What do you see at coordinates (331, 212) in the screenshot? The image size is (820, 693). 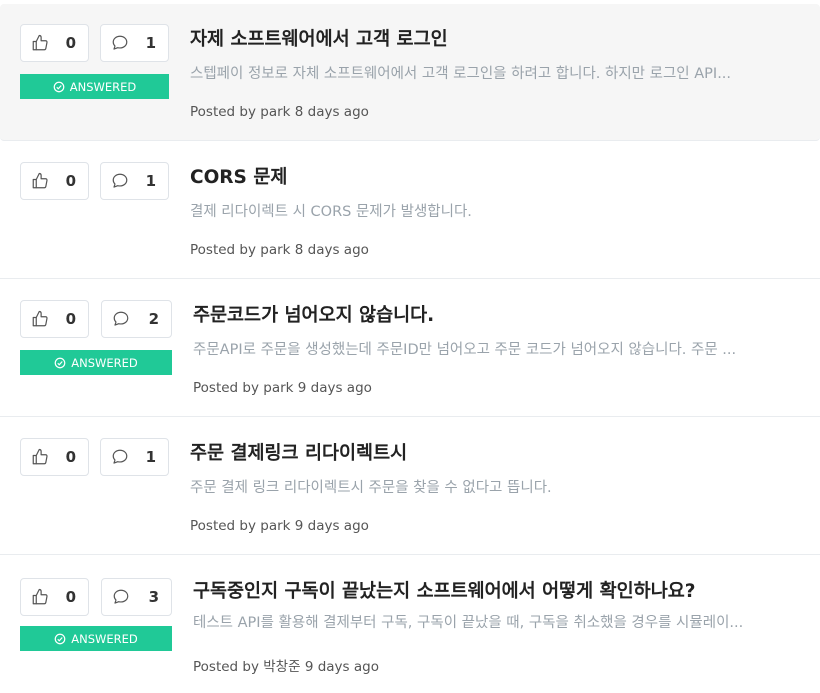 I see `post-excerpt: 결제 리다이렉트 시 CORS 문제가 발생합니다.` at bounding box center [331, 212].